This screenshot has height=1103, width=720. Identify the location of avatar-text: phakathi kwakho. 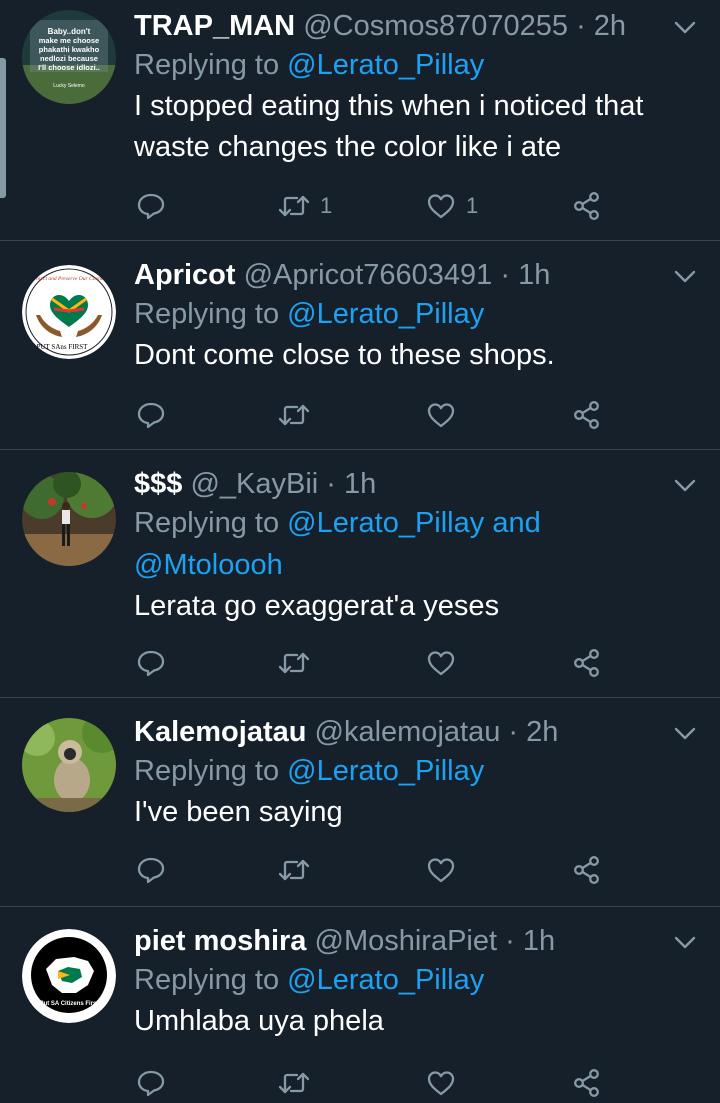
(69, 49).